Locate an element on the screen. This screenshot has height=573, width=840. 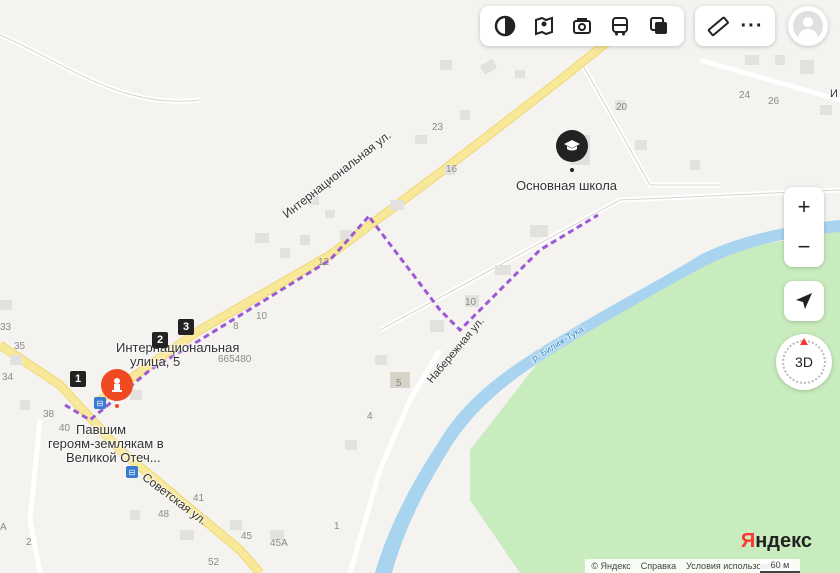
house-number: 24 is located at coordinates (745, 95).